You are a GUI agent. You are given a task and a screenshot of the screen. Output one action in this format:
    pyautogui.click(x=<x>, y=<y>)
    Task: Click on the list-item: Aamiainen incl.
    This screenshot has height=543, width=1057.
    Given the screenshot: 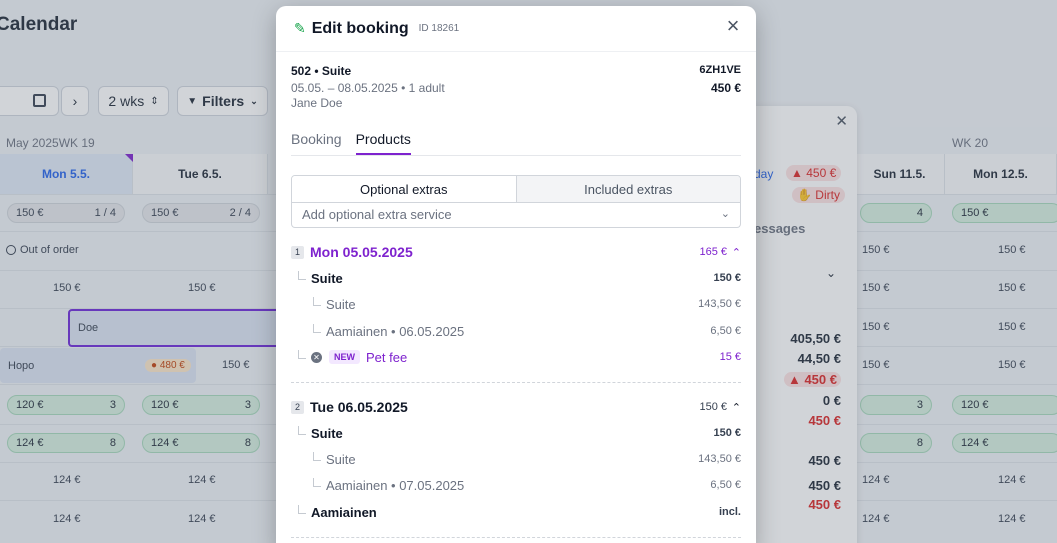 What is the action you would take?
    pyautogui.click(x=516, y=512)
    